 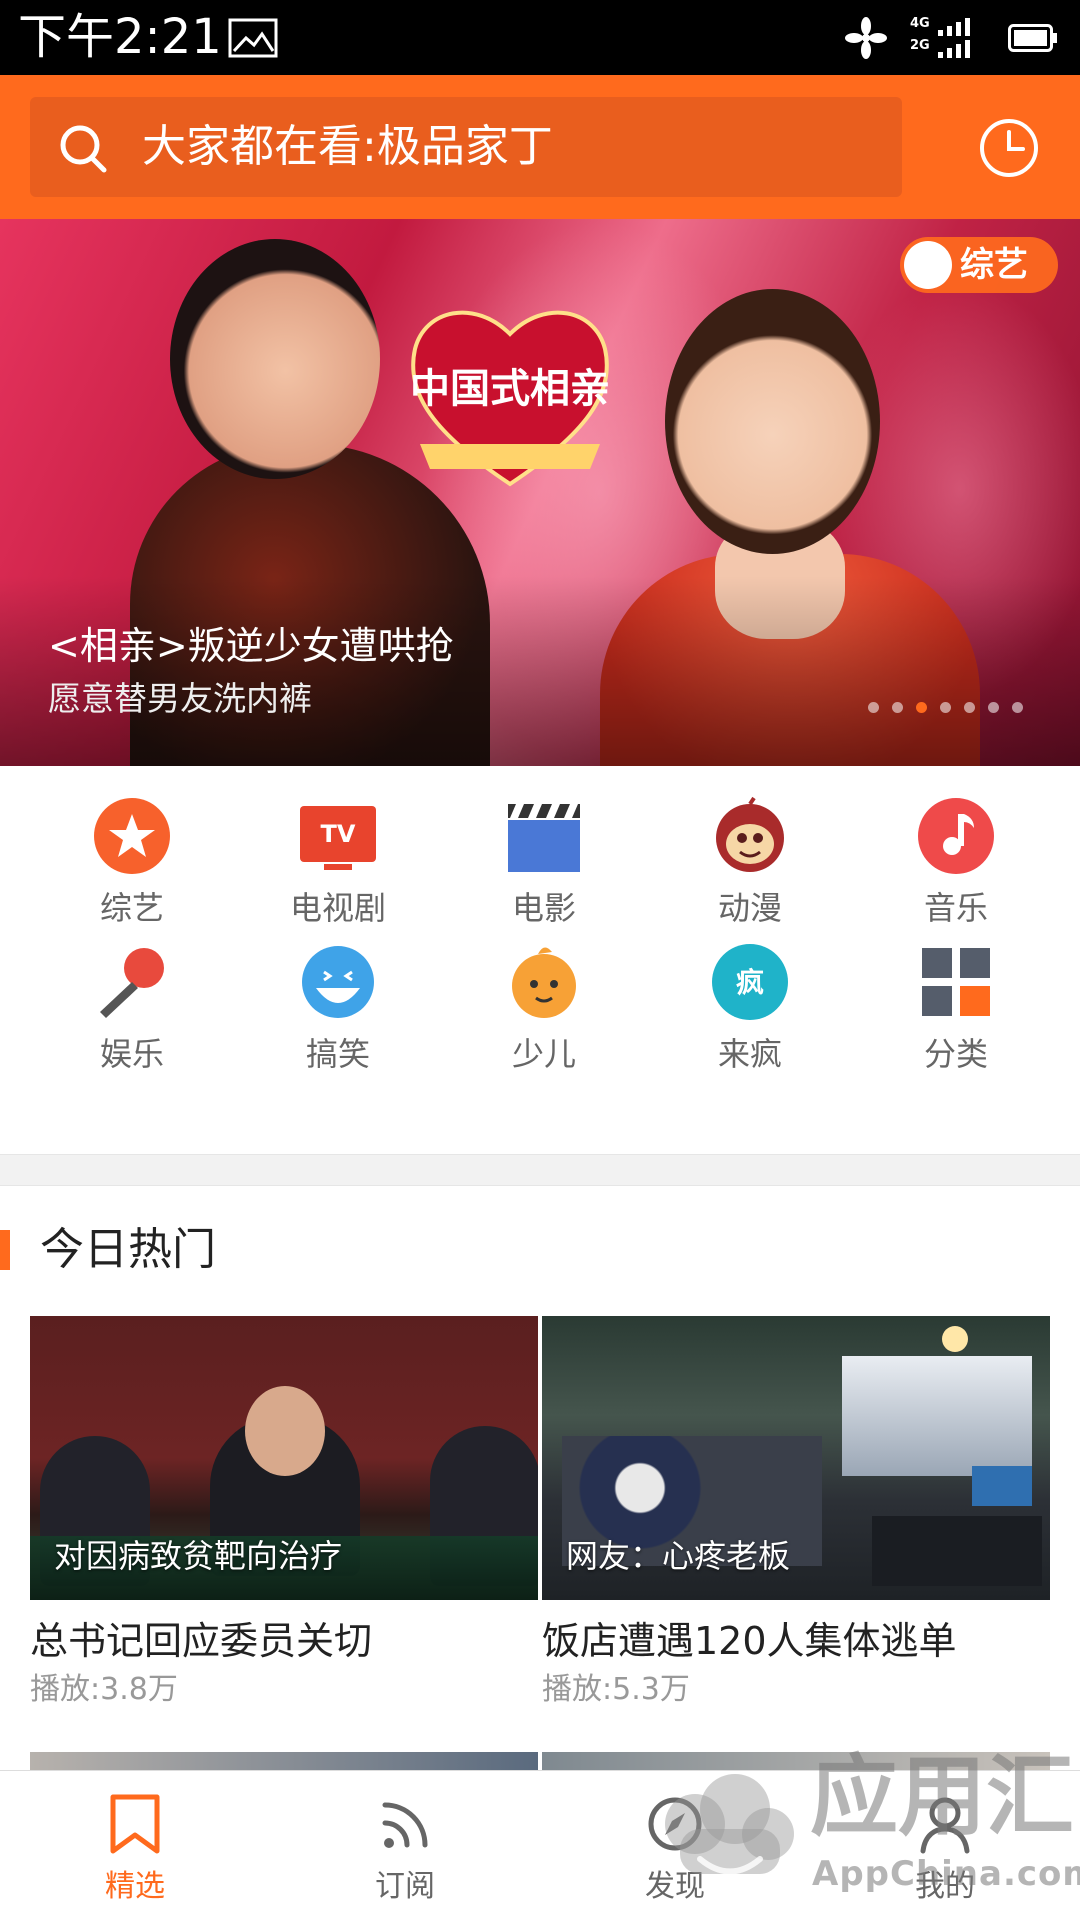 I want to click on nav-item-subscribe: 订阅, so click(x=405, y=1845).